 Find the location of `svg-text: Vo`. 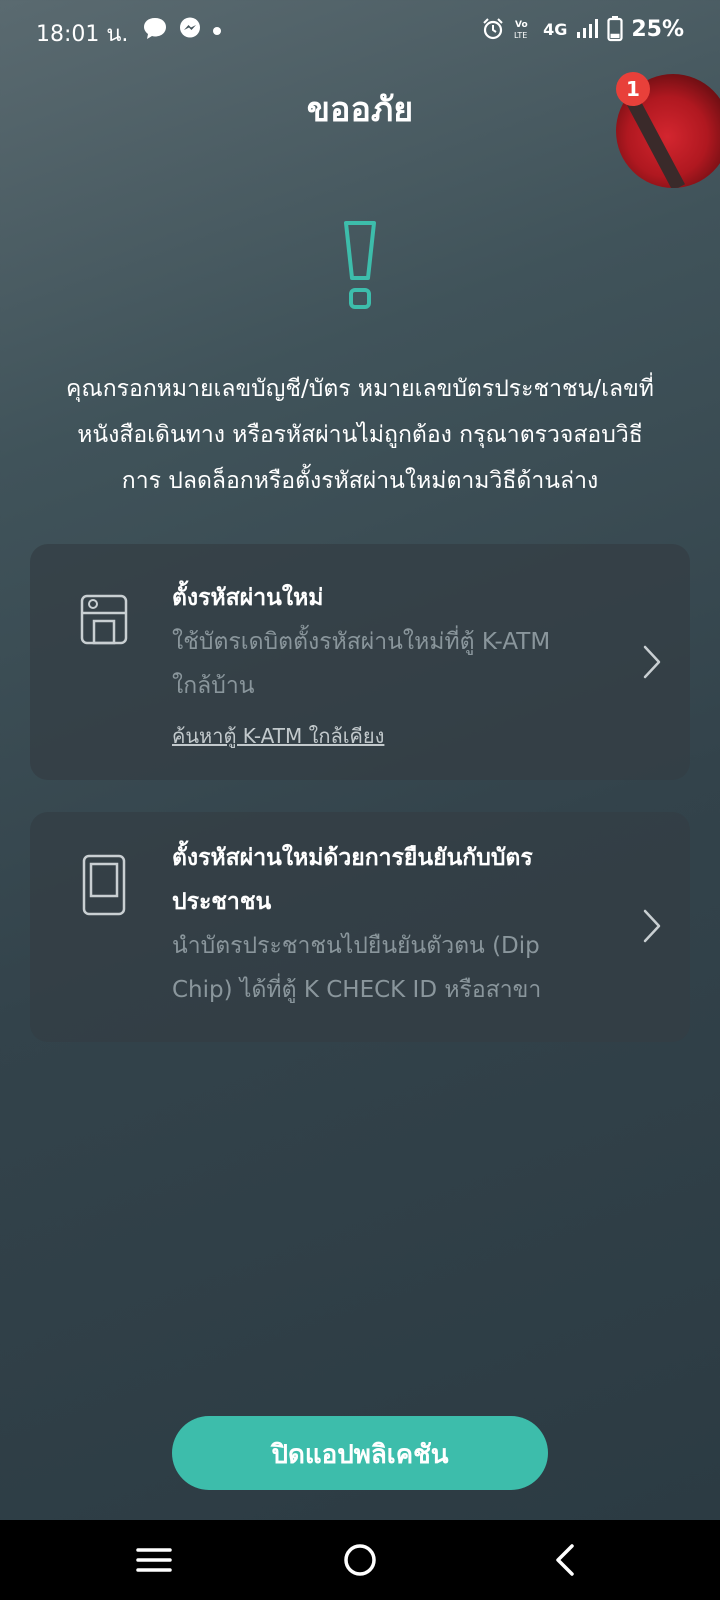

svg-text: Vo is located at coordinates (521, 25).